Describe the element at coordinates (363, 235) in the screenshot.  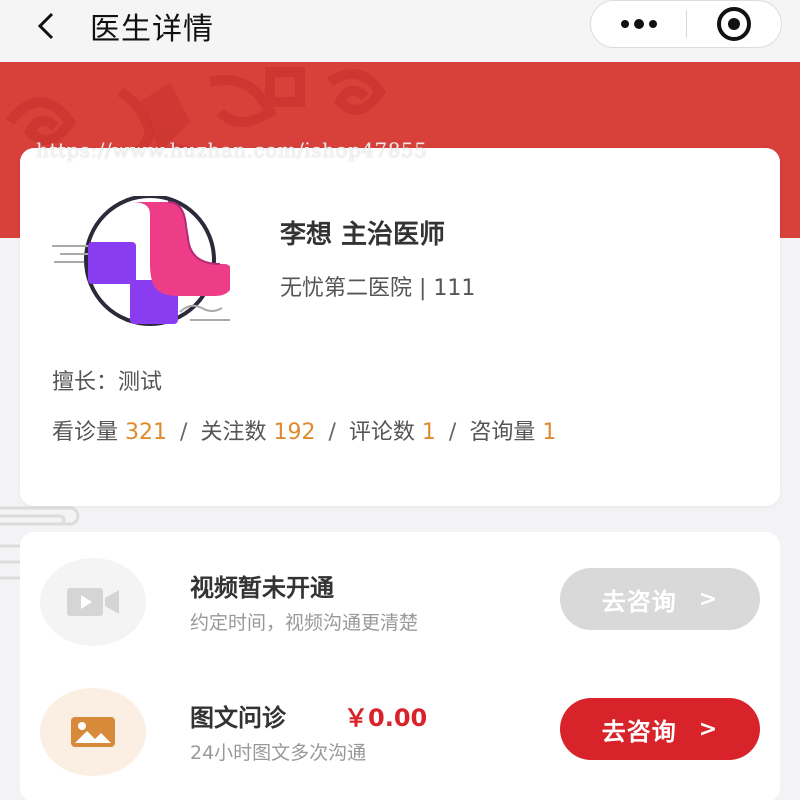
I see `doctor-name-title: 李想 主治医师` at that location.